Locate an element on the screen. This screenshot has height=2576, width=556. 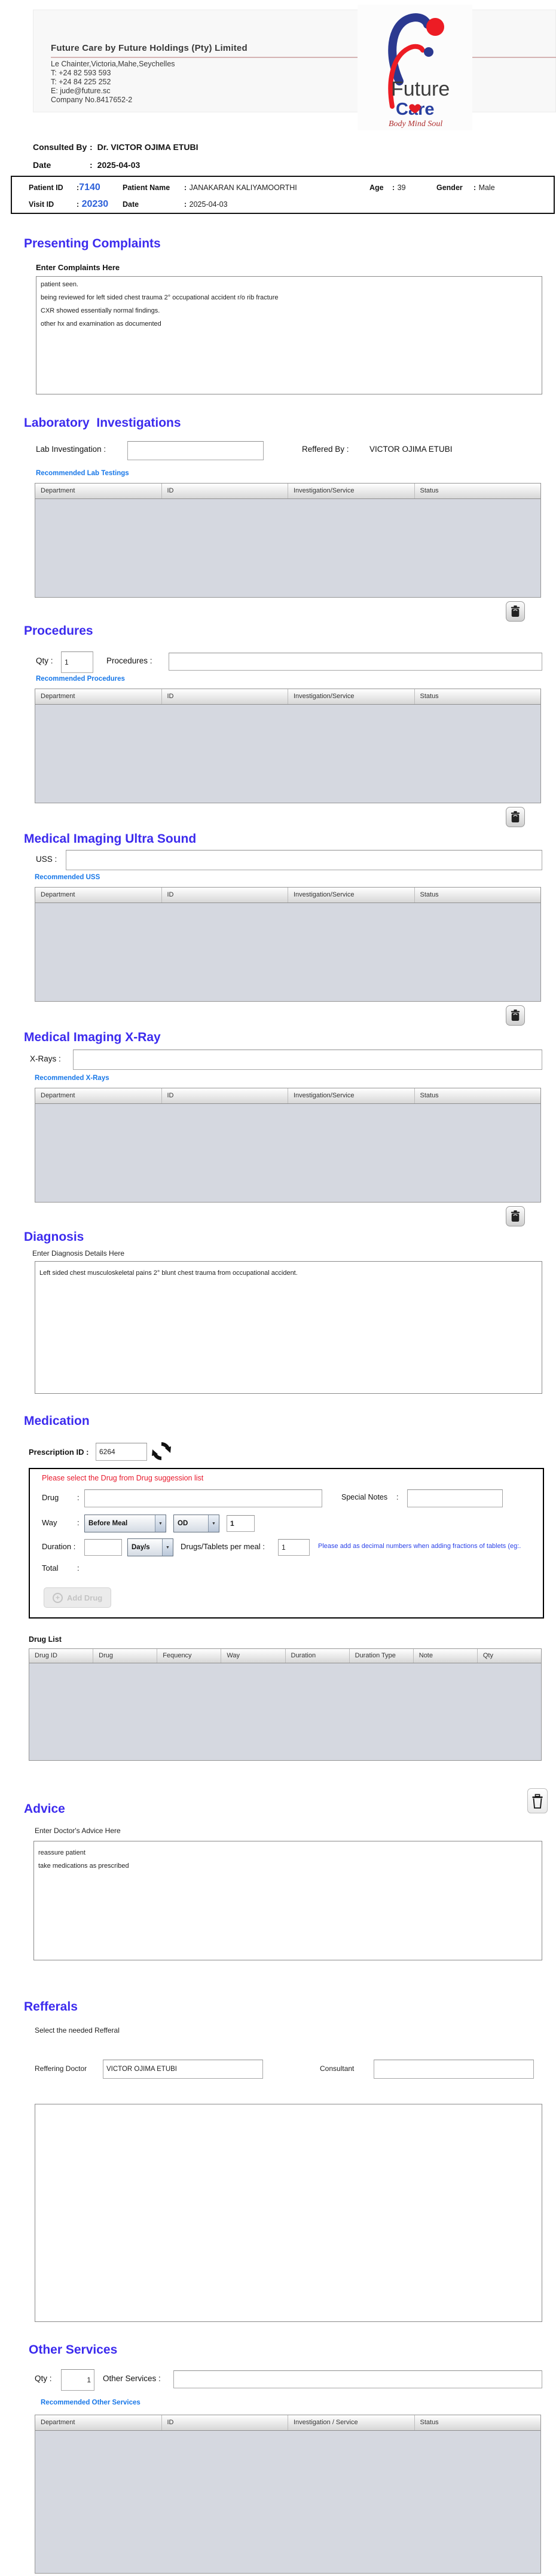
company-phone-1: T: +24 82 593 593 is located at coordinates (81, 73).